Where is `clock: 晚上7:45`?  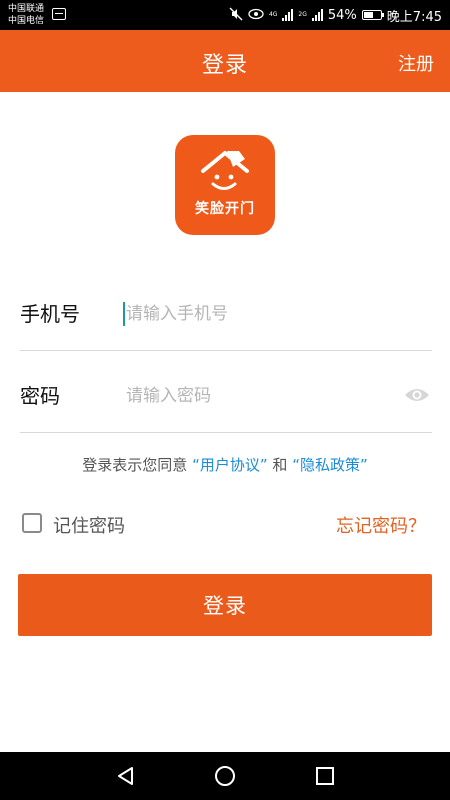
clock: 晚上7:45 is located at coordinates (414, 17).